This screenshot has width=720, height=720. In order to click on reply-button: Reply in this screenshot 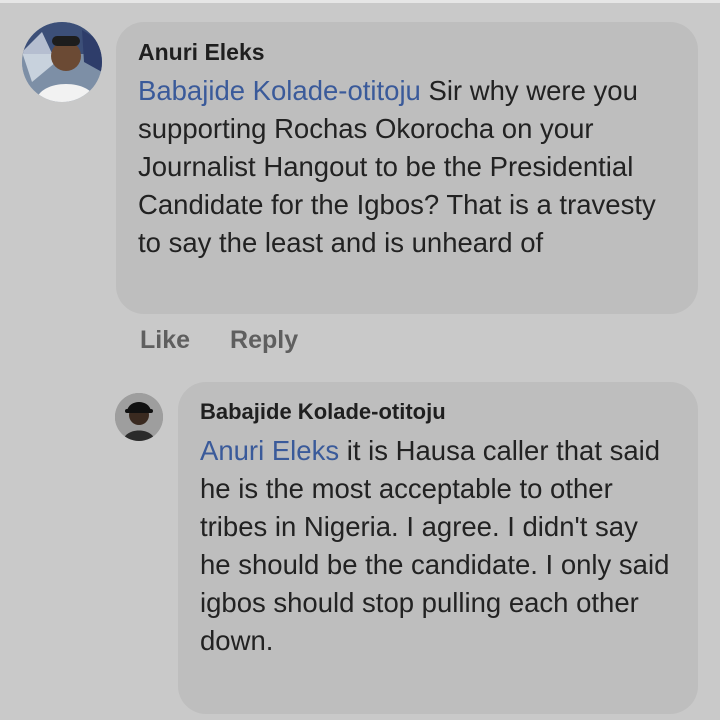, I will do `click(264, 340)`.